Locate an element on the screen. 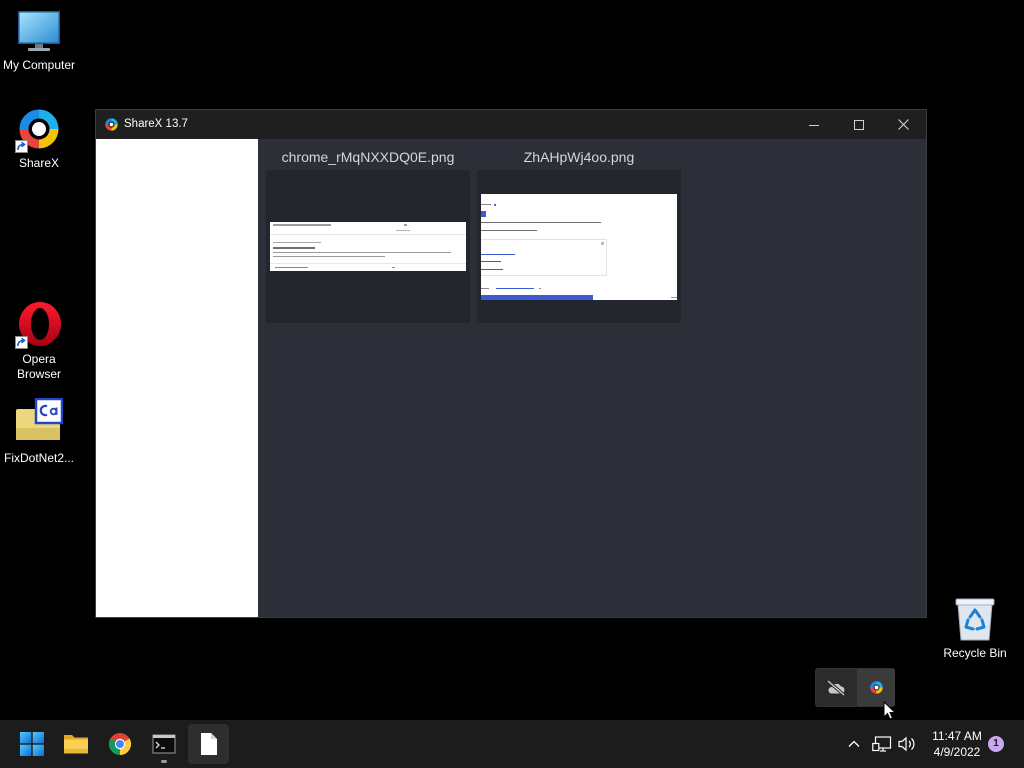 Image resolution: width=1024 pixels, height=768 pixels. taskbar-file-explorer is located at coordinates (76, 744).